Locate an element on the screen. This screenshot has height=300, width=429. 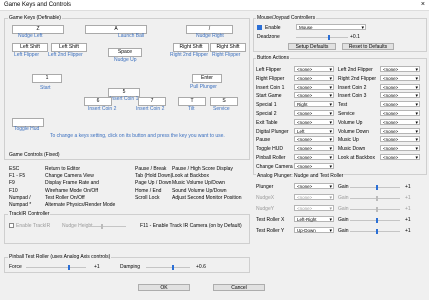
analog-axis-select: Left-Right is located at coordinates (314, 219).